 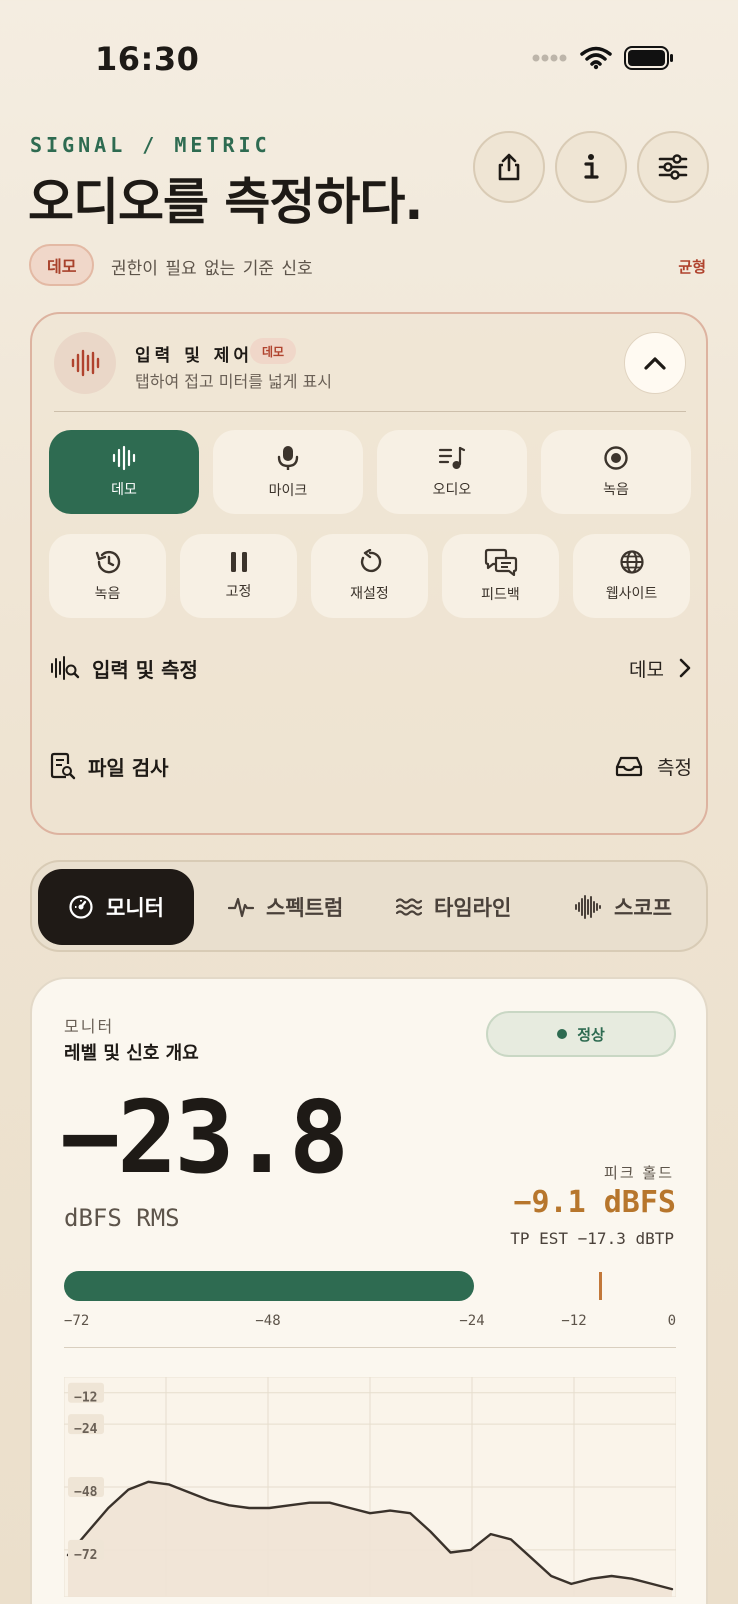 What do you see at coordinates (273, 351) in the screenshot?
I see `card-badge: 데모` at bounding box center [273, 351].